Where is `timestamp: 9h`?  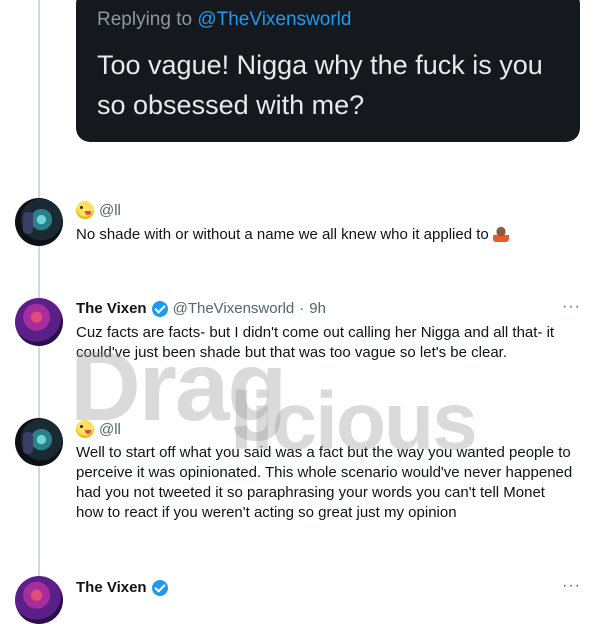
timestamp: 9h is located at coordinates (317, 308).